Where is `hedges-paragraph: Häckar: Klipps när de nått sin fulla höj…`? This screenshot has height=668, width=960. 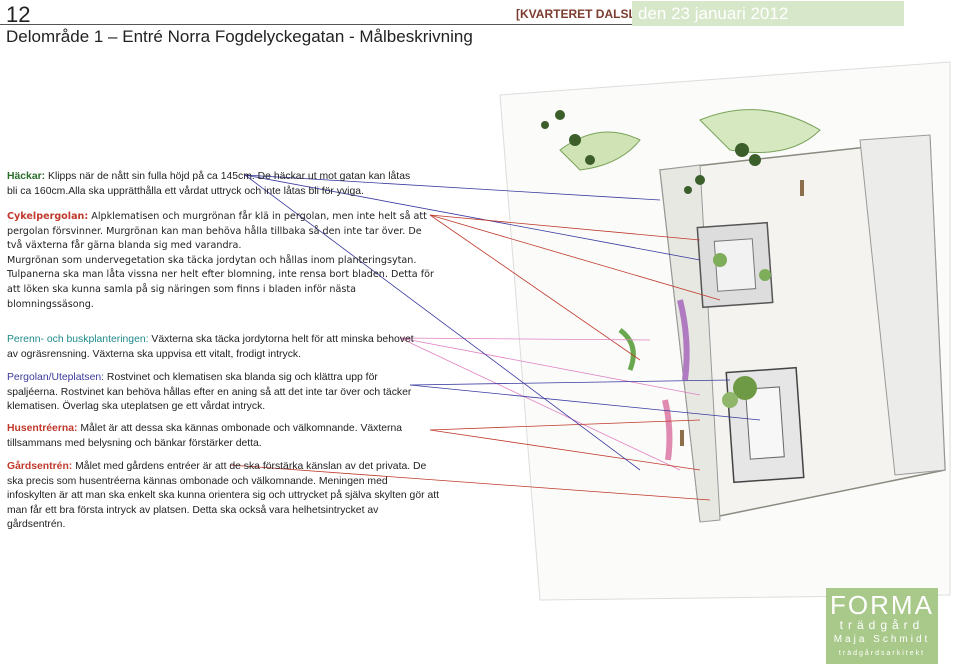
hedges-paragraph: Häckar: Klipps när de nått sin fulla höj… is located at coordinates (212, 184).